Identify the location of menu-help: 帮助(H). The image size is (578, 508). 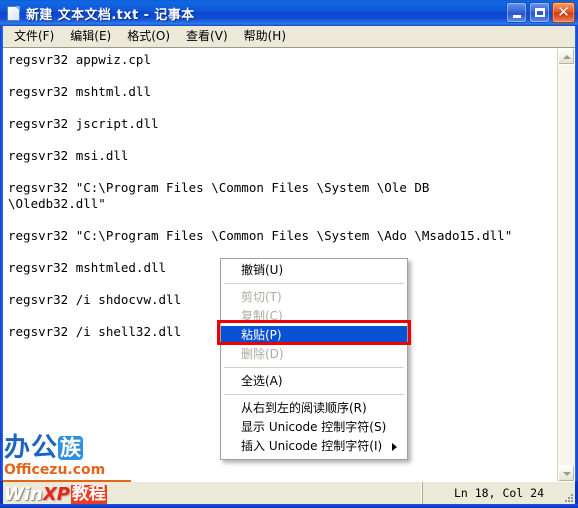
(265, 36).